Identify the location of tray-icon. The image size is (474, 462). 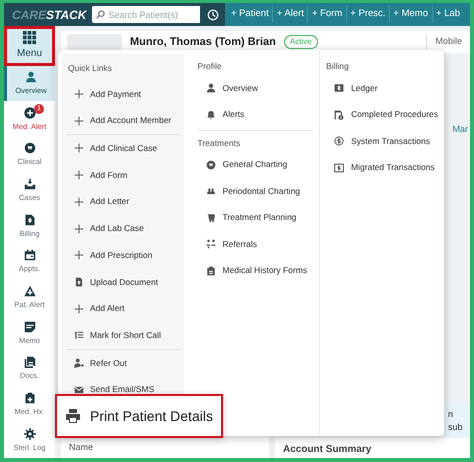
(30, 184).